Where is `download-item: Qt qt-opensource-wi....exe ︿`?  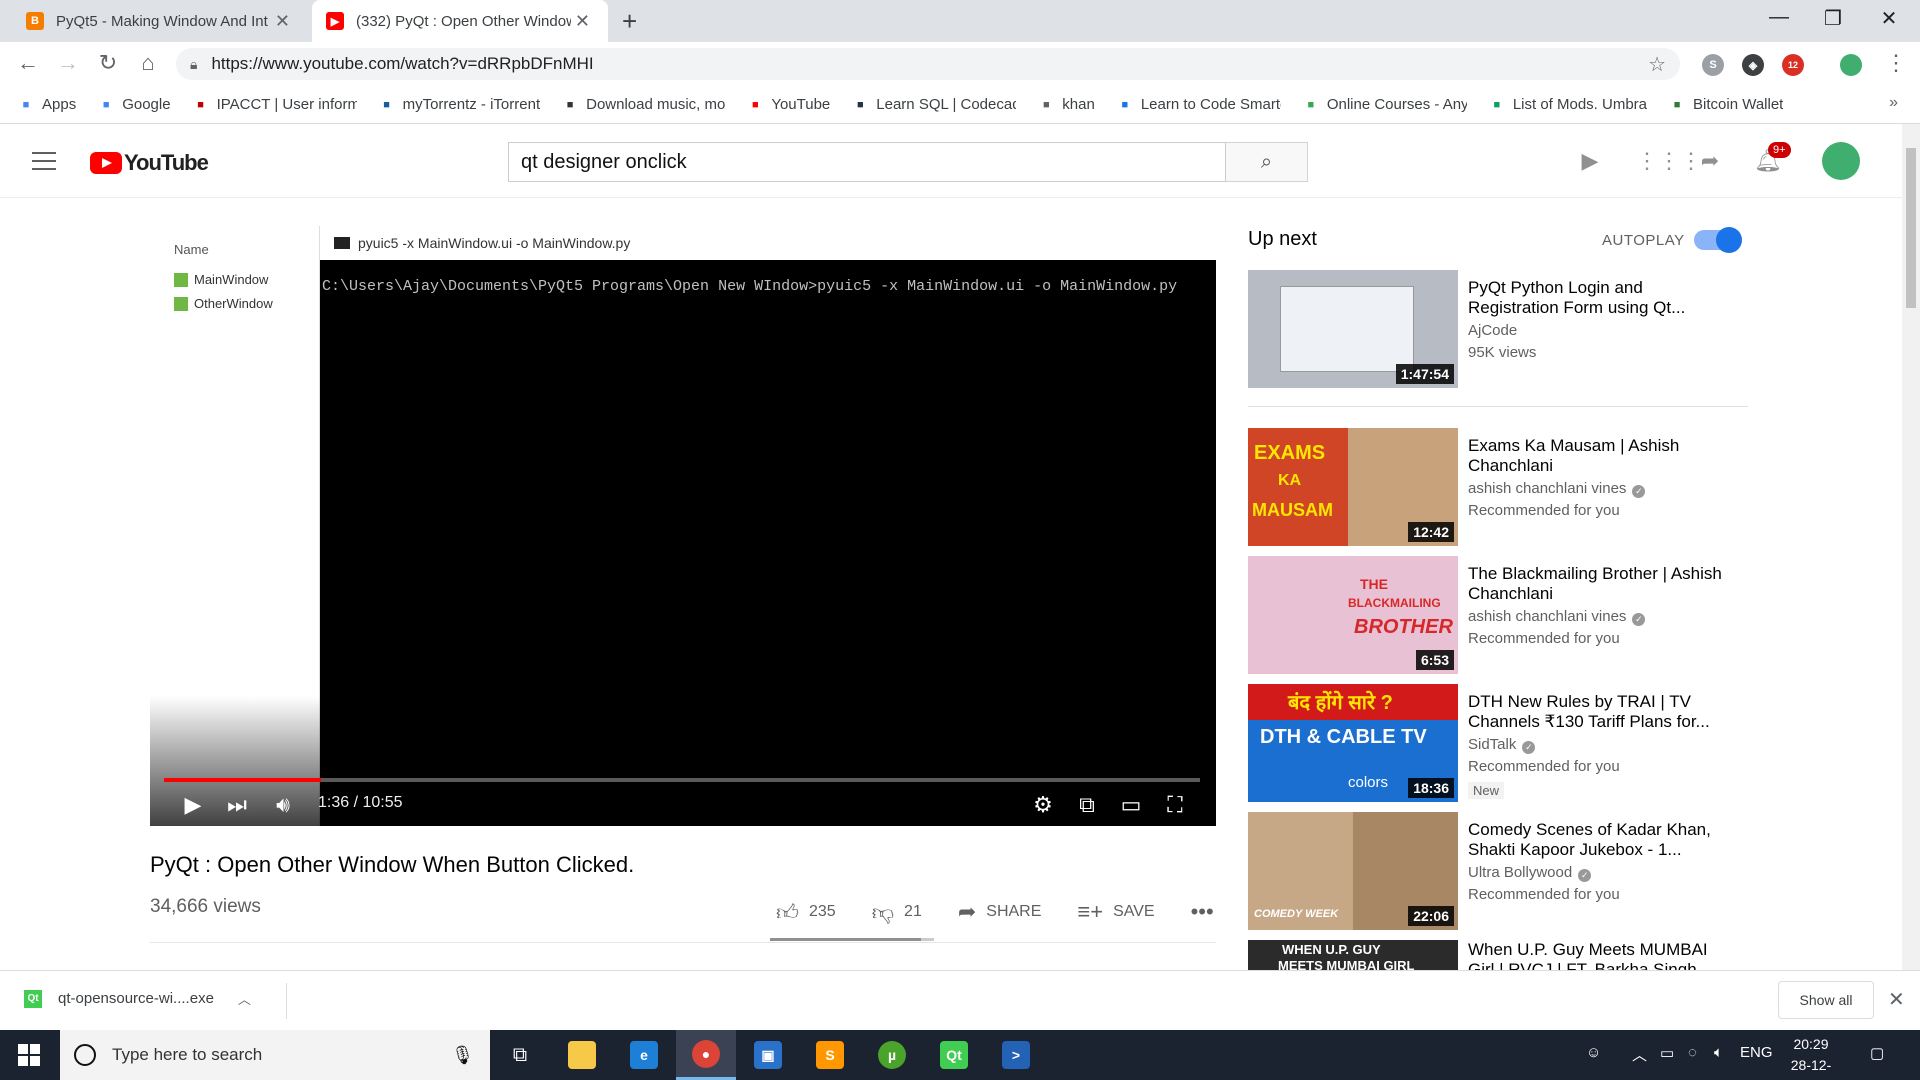
download-item: Qt qt-opensource-wi....exe ︿ is located at coordinates (137, 998).